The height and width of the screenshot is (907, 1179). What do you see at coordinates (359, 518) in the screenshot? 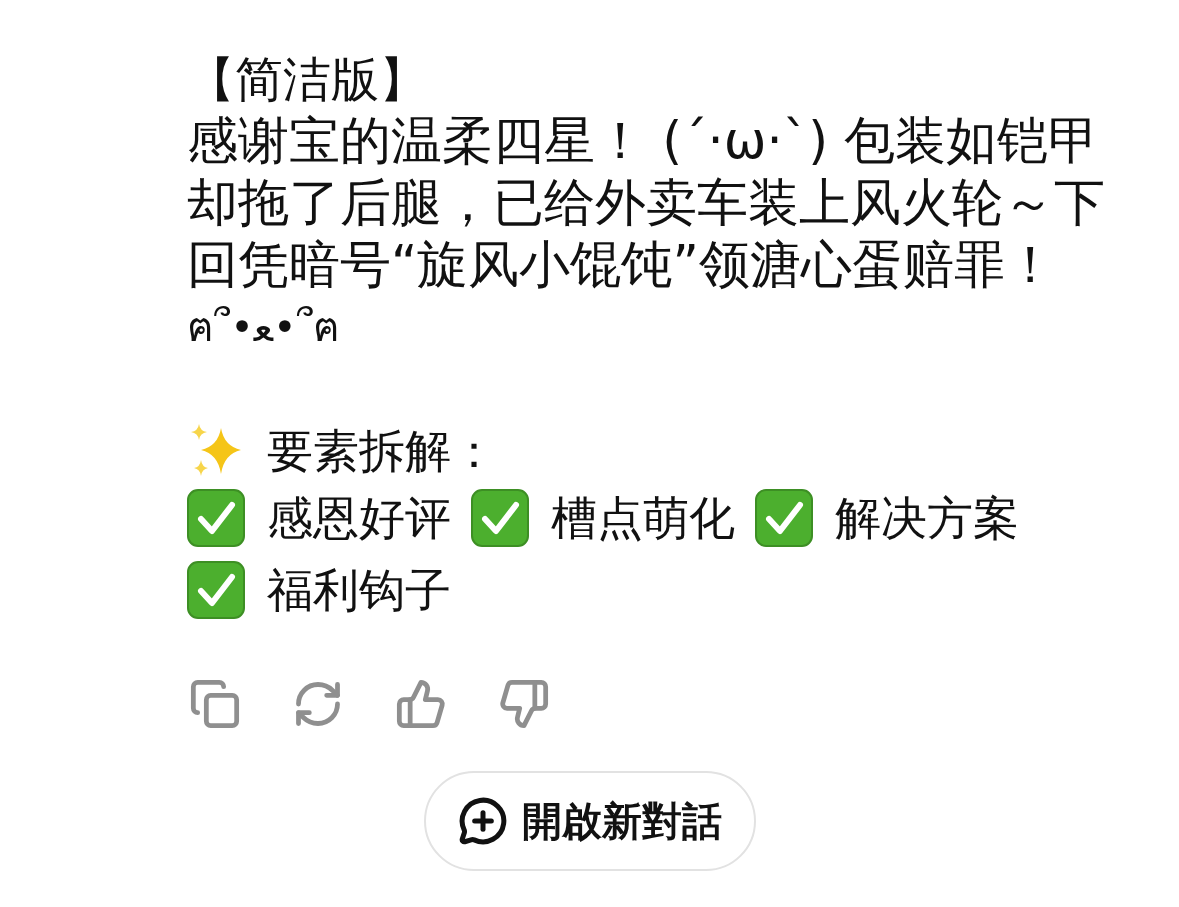
I see `element-label: 感恩好评` at bounding box center [359, 518].